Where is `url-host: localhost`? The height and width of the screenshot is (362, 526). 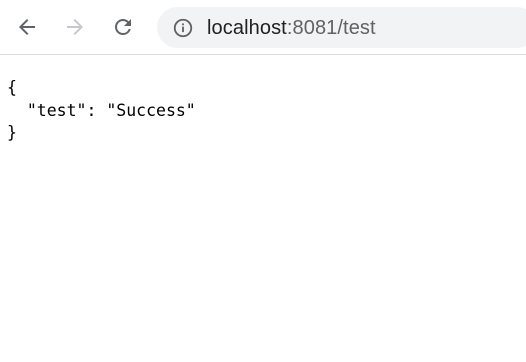
url-host: localhost is located at coordinates (247, 27).